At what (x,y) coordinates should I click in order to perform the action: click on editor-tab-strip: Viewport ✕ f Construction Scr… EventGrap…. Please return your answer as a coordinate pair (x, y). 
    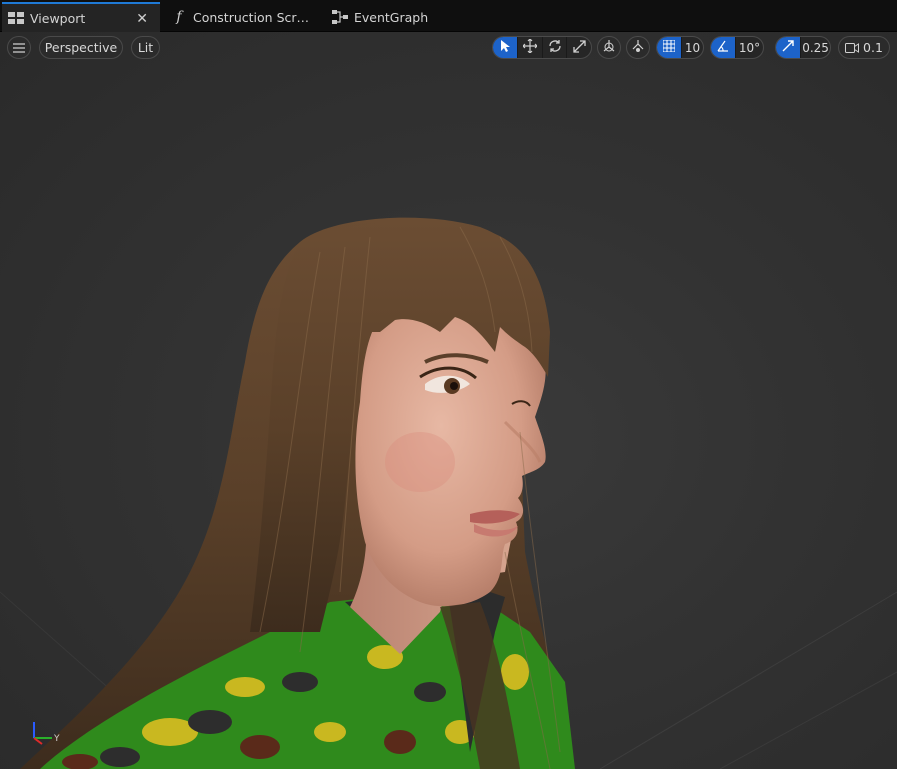
    Looking at the image, I should click on (448, 16).